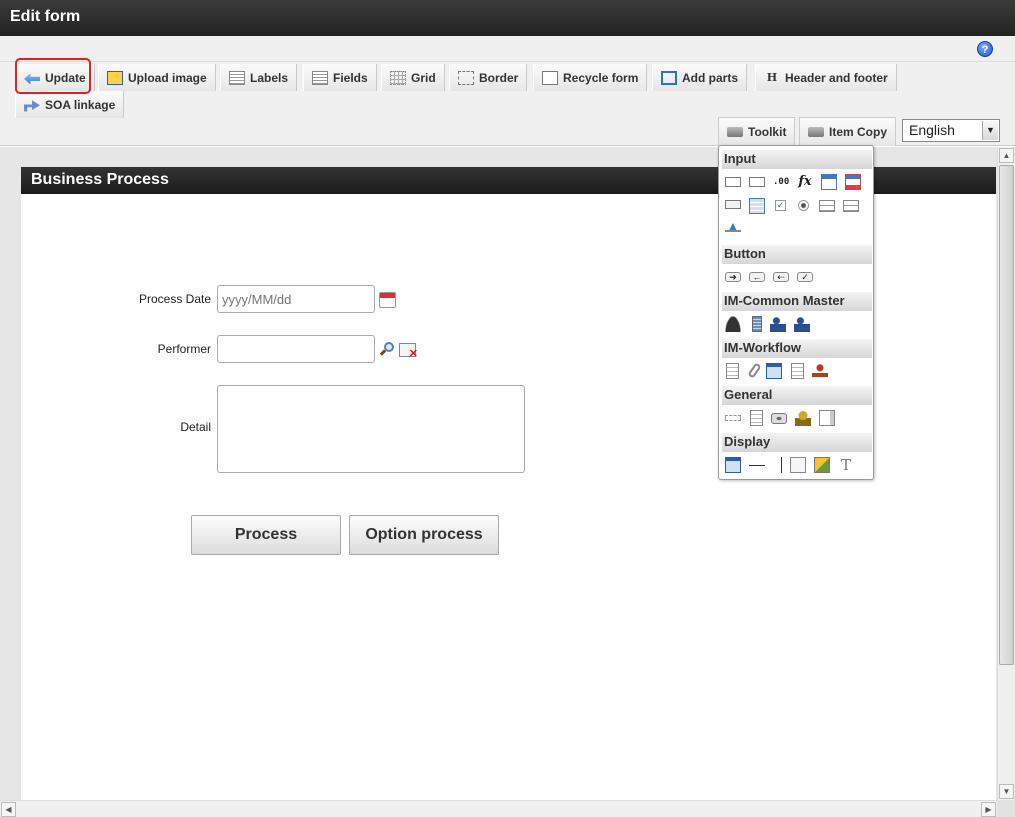 The width and height of the screenshot is (1015, 817). What do you see at coordinates (371, 429) in the screenshot?
I see `detail-textarea` at bounding box center [371, 429].